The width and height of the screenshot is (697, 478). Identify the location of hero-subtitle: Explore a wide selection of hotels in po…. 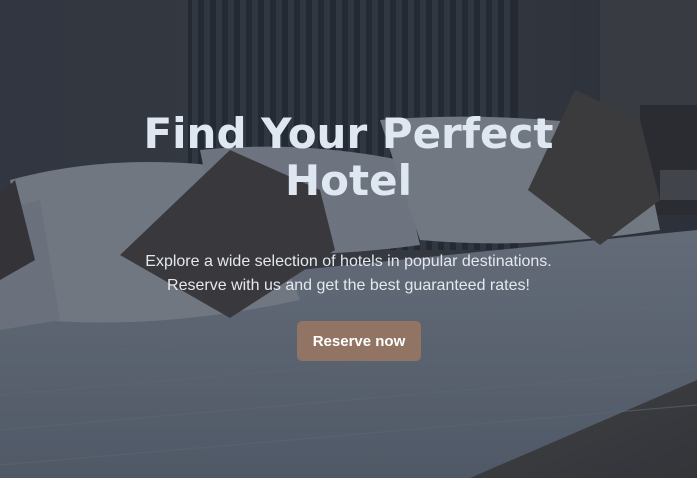
(348, 274).